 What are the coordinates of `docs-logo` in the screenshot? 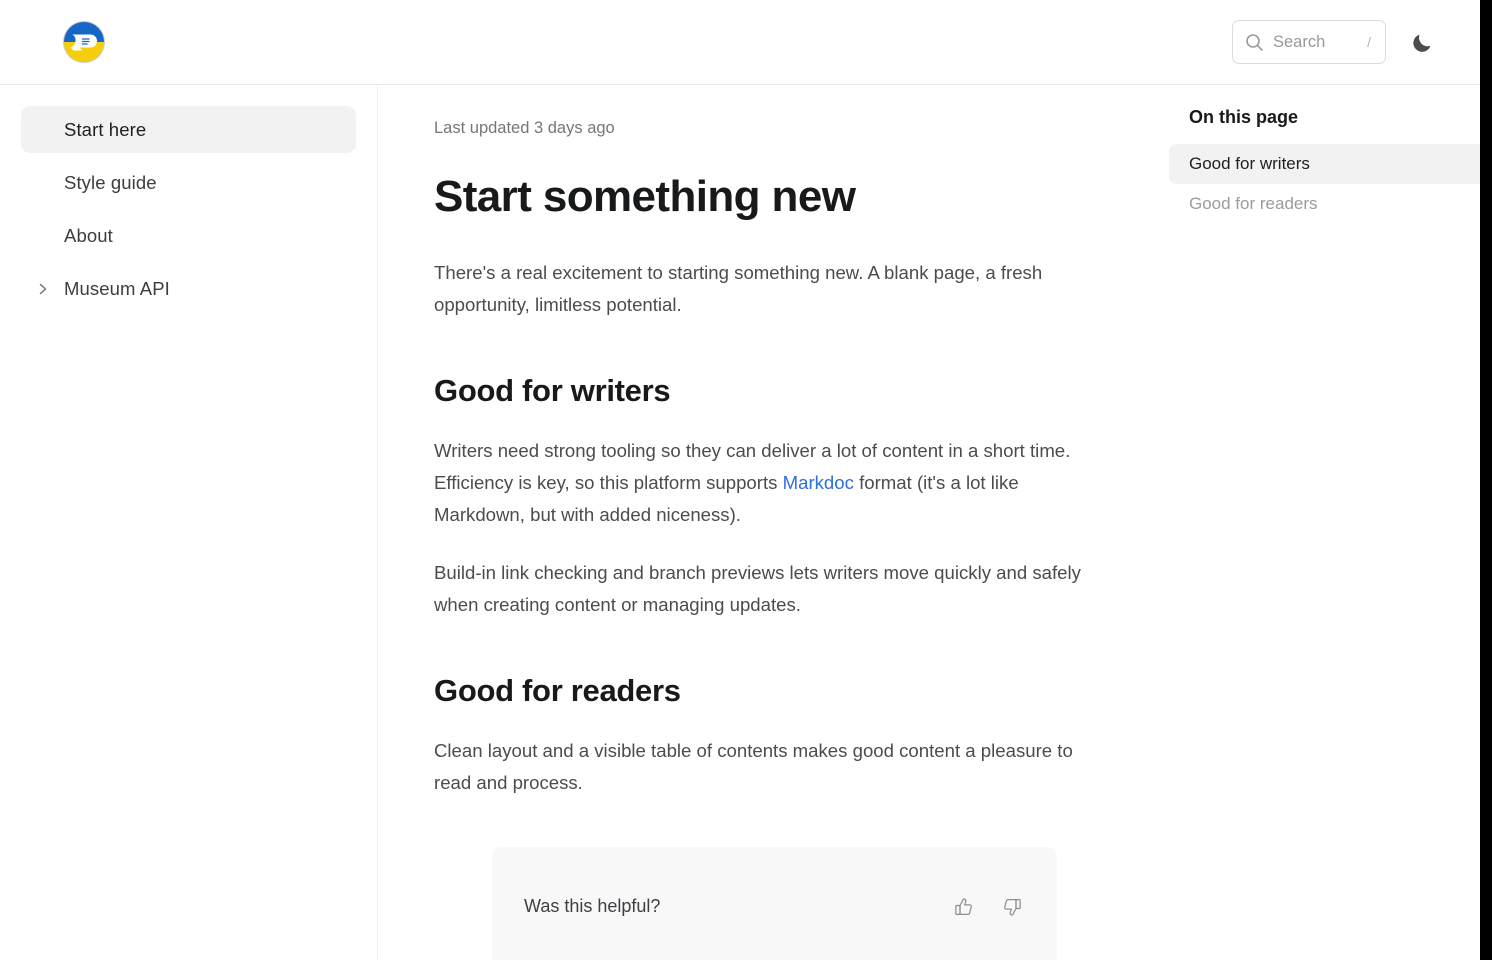 It's located at (84, 42).